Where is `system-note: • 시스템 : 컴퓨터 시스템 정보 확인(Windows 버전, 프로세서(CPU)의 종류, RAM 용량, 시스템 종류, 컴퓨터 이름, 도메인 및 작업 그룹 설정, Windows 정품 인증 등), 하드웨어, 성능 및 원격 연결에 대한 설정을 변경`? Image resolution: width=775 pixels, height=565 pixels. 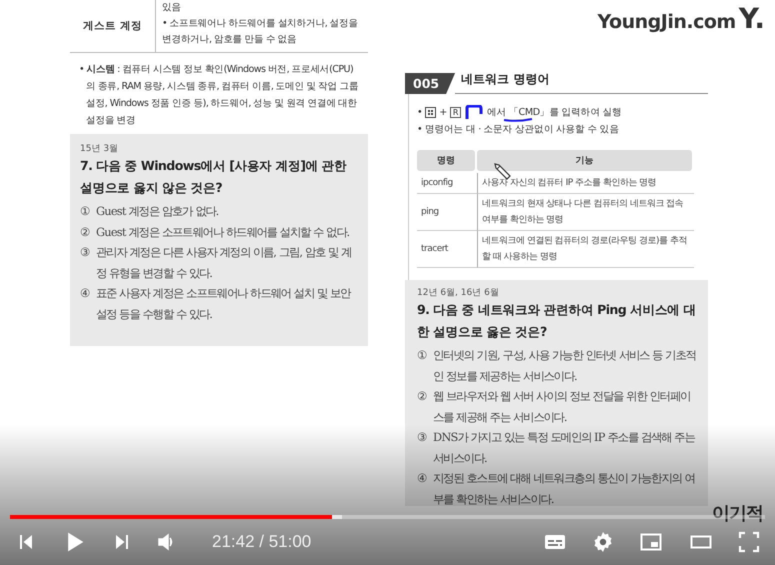 system-note: • 시스템 : 컴퓨터 시스템 정보 확인(Windows 버전, 프로세서(CPU)의 종류, RAM 용량, 시스템 종류, 컴퓨터 이름, 도메인 및 작업 그룹 설정, Windows 정품 인증 등), 하드웨어, 성능 및 원격 연결에 대한 설정을 변경 is located at coordinates (219, 95).